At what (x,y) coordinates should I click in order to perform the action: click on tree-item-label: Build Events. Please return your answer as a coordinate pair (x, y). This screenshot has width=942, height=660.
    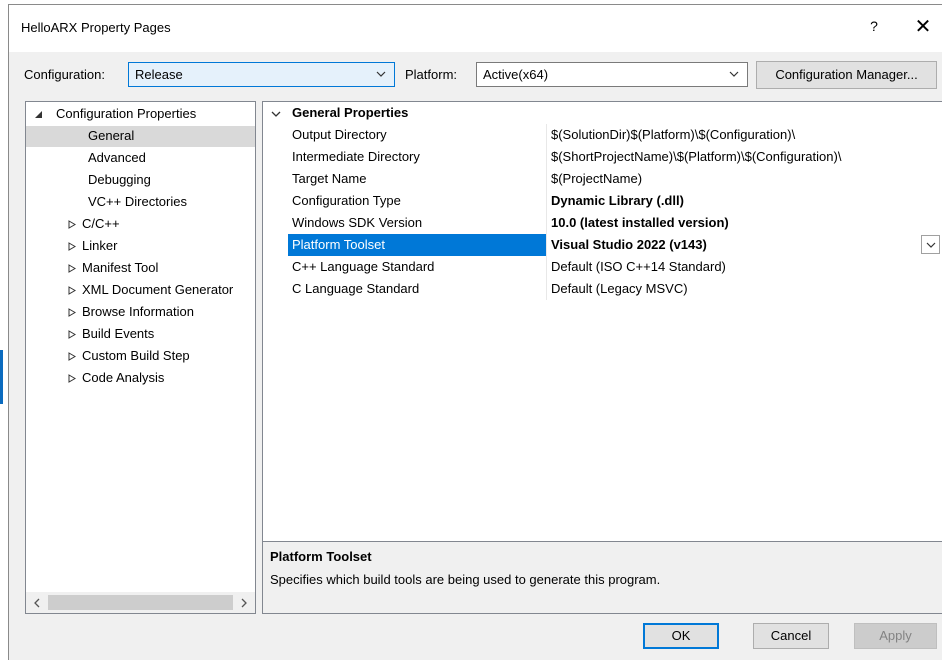
    Looking at the image, I should click on (118, 333).